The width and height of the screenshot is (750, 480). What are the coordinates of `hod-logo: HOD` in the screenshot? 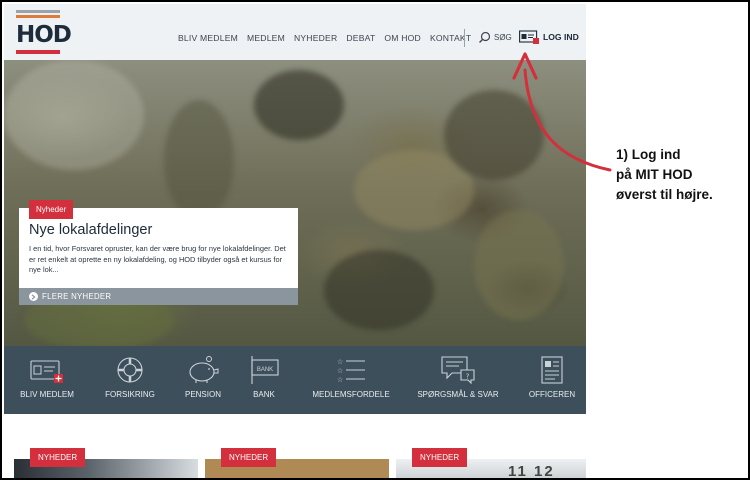 It's located at (44, 32).